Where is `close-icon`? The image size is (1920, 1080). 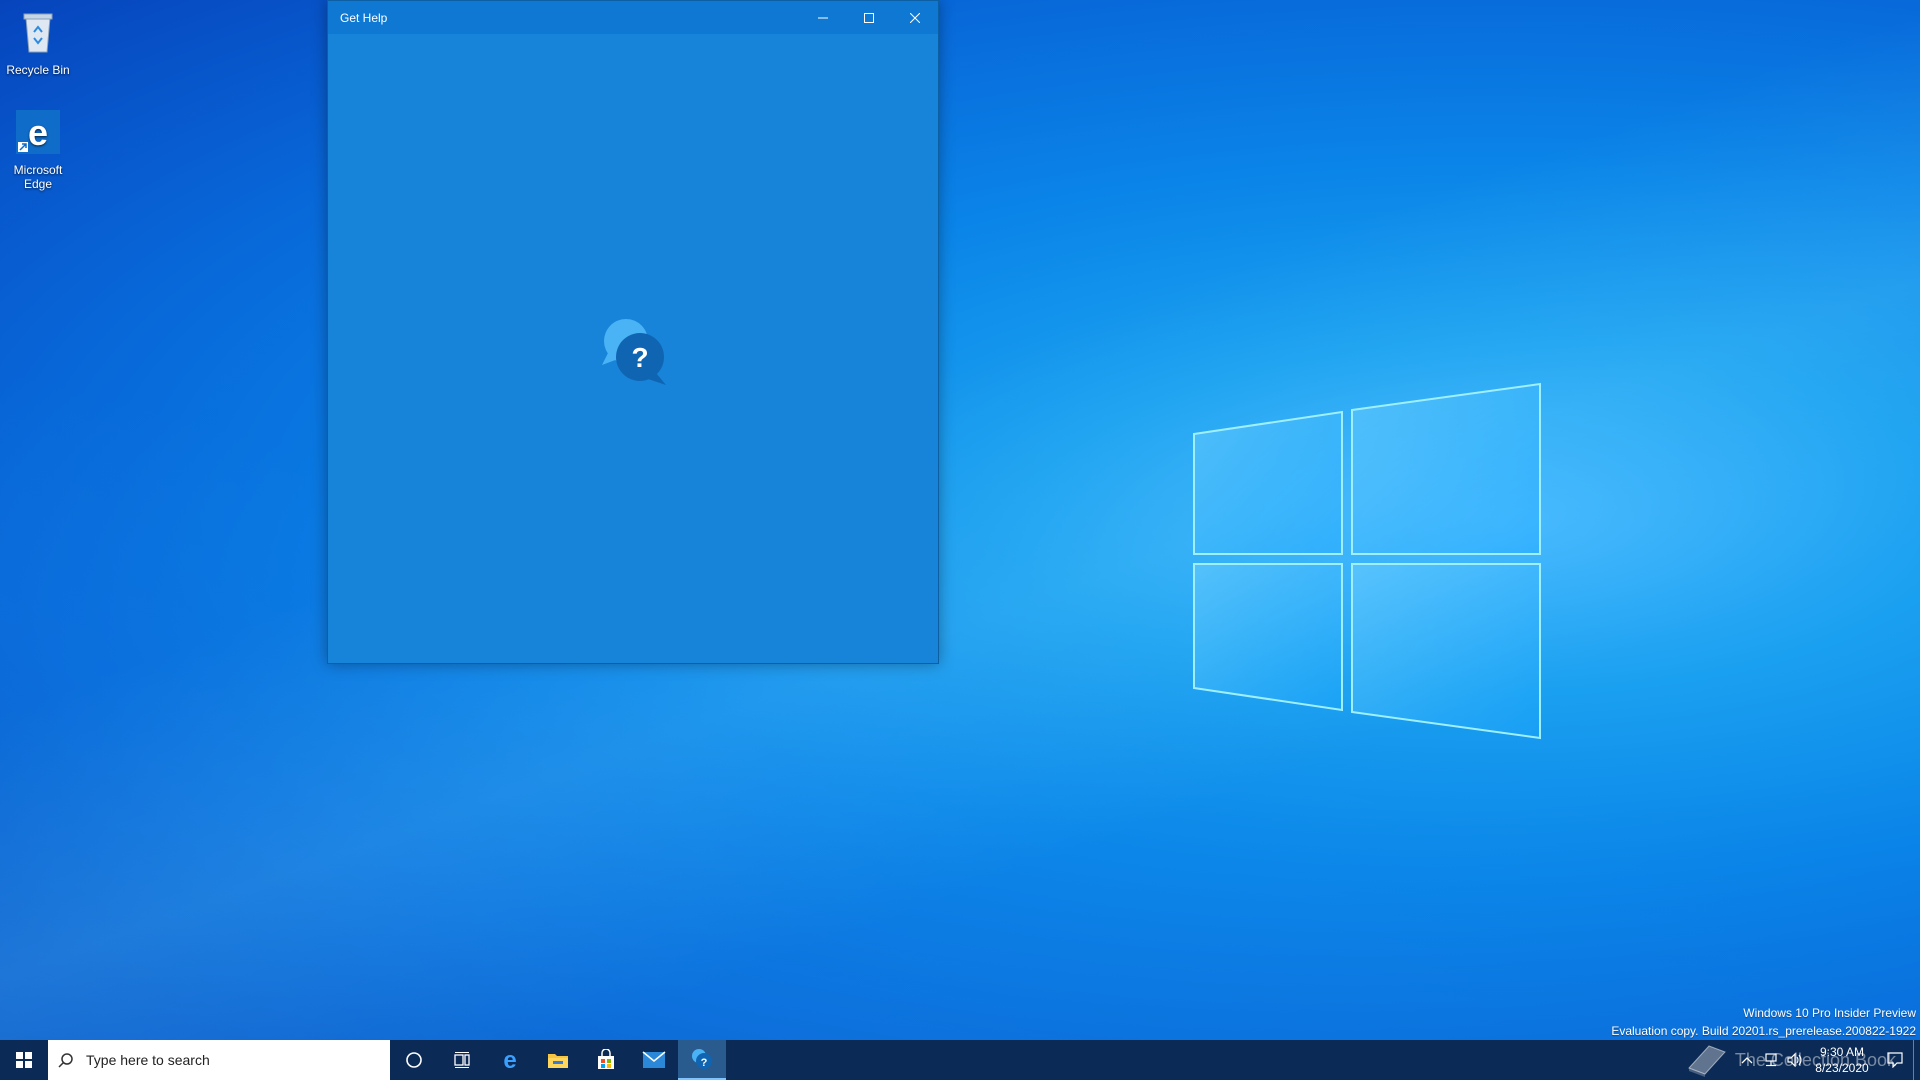 close-icon is located at coordinates (915, 17).